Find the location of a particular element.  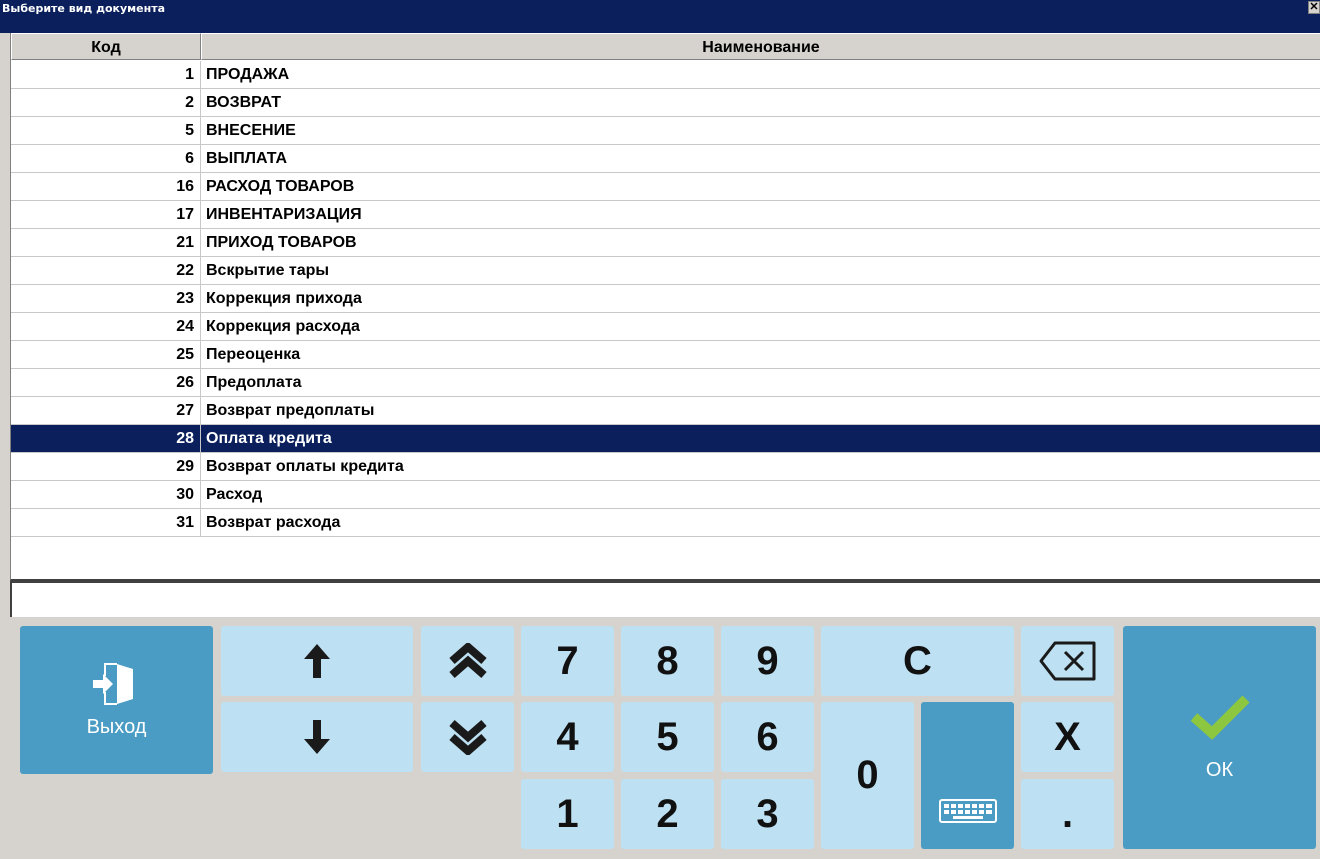

row-code: 17 is located at coordinates (106, 214).